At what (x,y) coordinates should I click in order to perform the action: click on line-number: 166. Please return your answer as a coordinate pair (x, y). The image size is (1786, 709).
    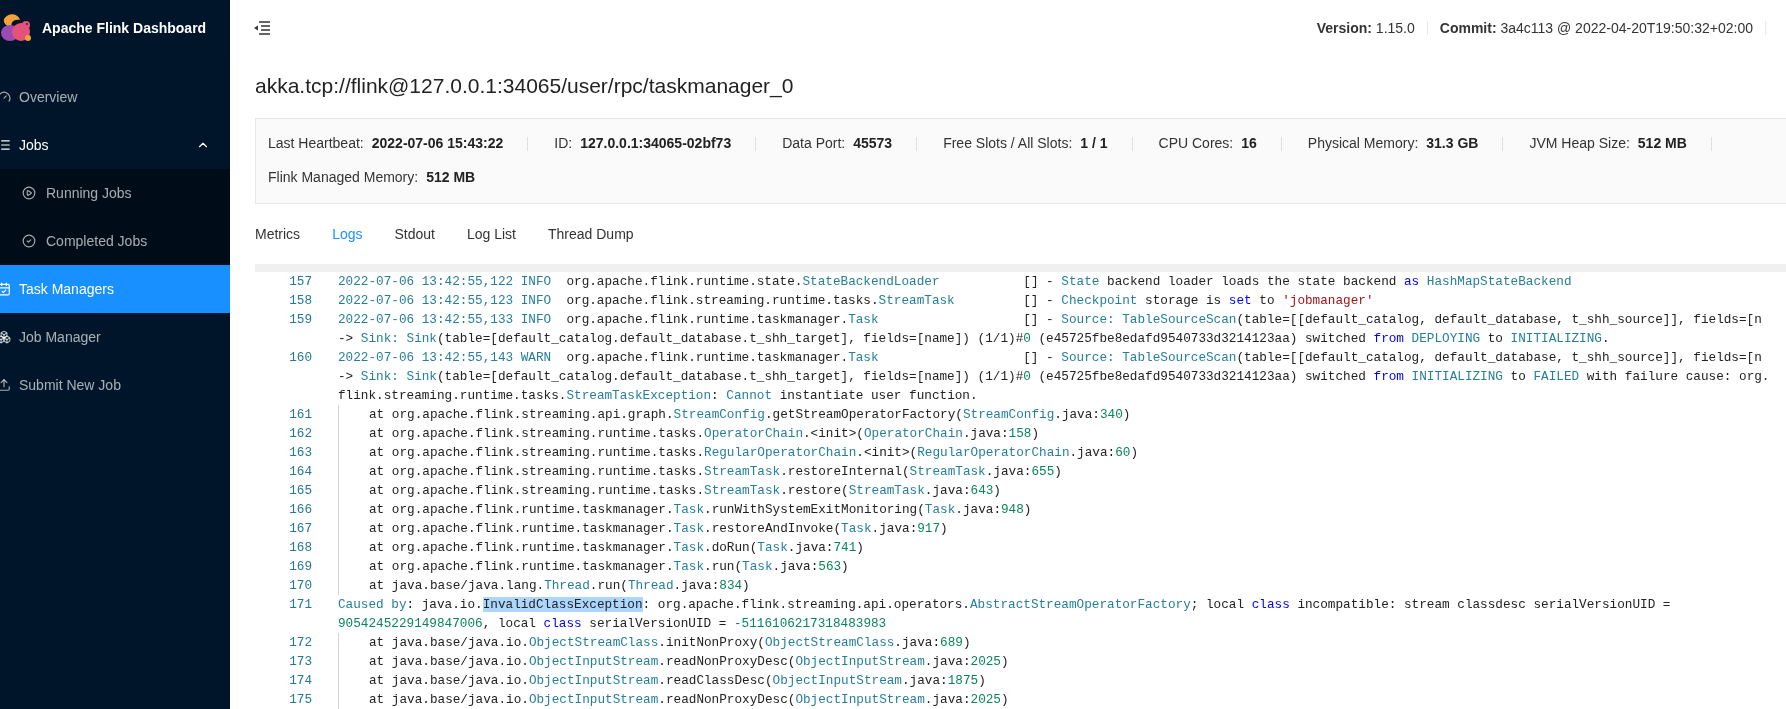
    Looking at the image, I should click on (300, 509).